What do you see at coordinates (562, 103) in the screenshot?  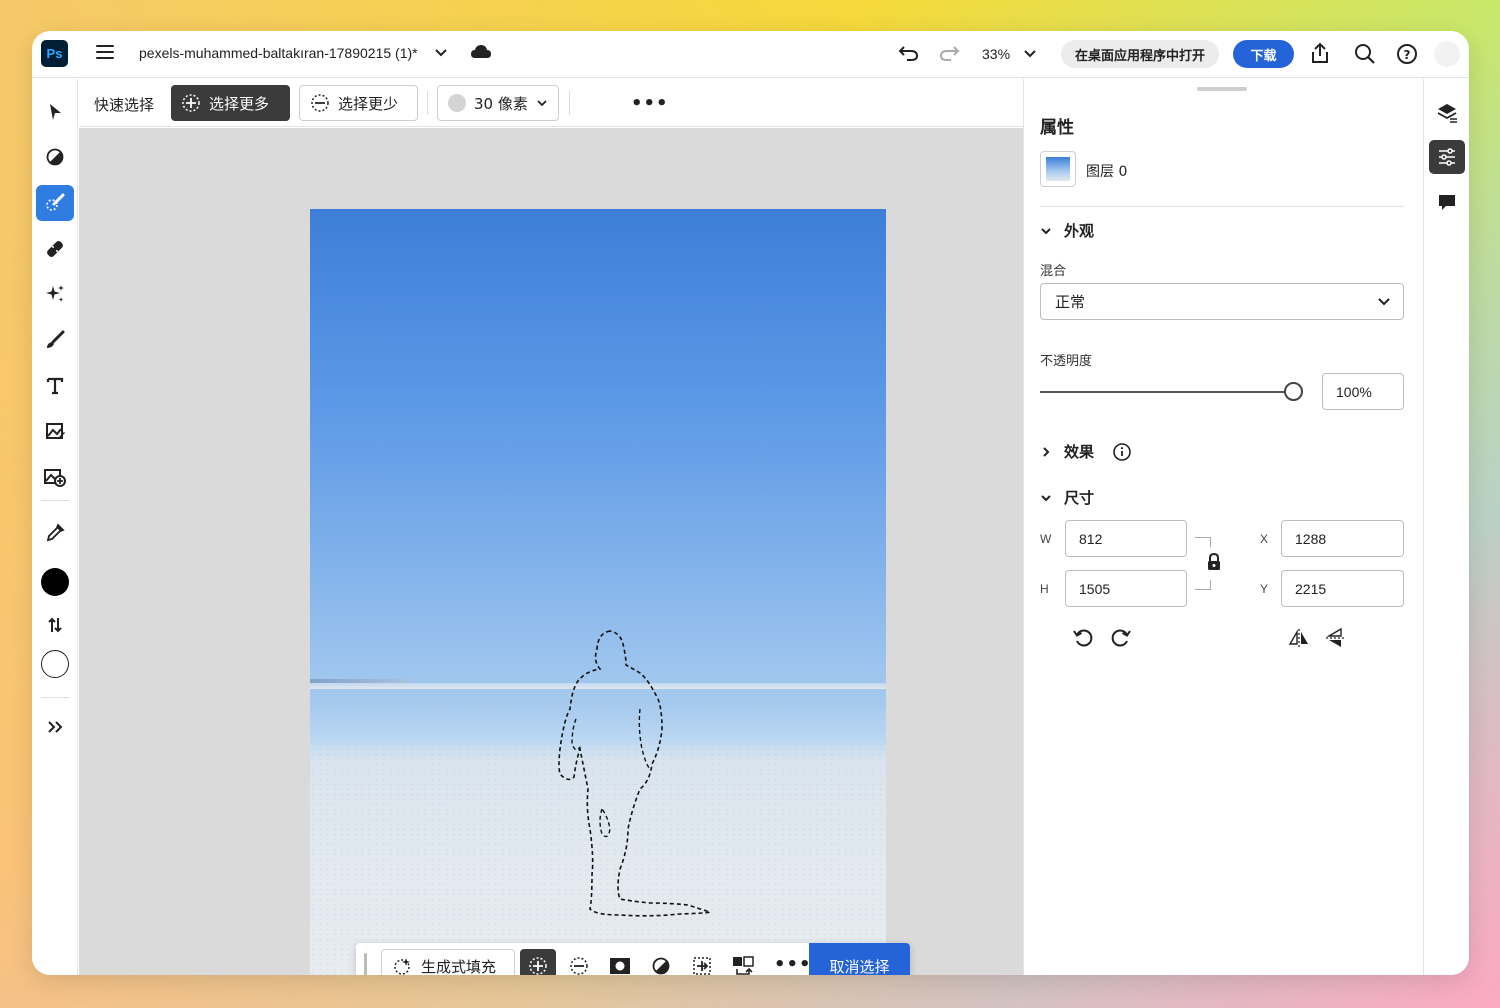 I see `options-bar: 快速选择 选择更多 选择更少 30 像素 •••` at bounding box center [562, 103].